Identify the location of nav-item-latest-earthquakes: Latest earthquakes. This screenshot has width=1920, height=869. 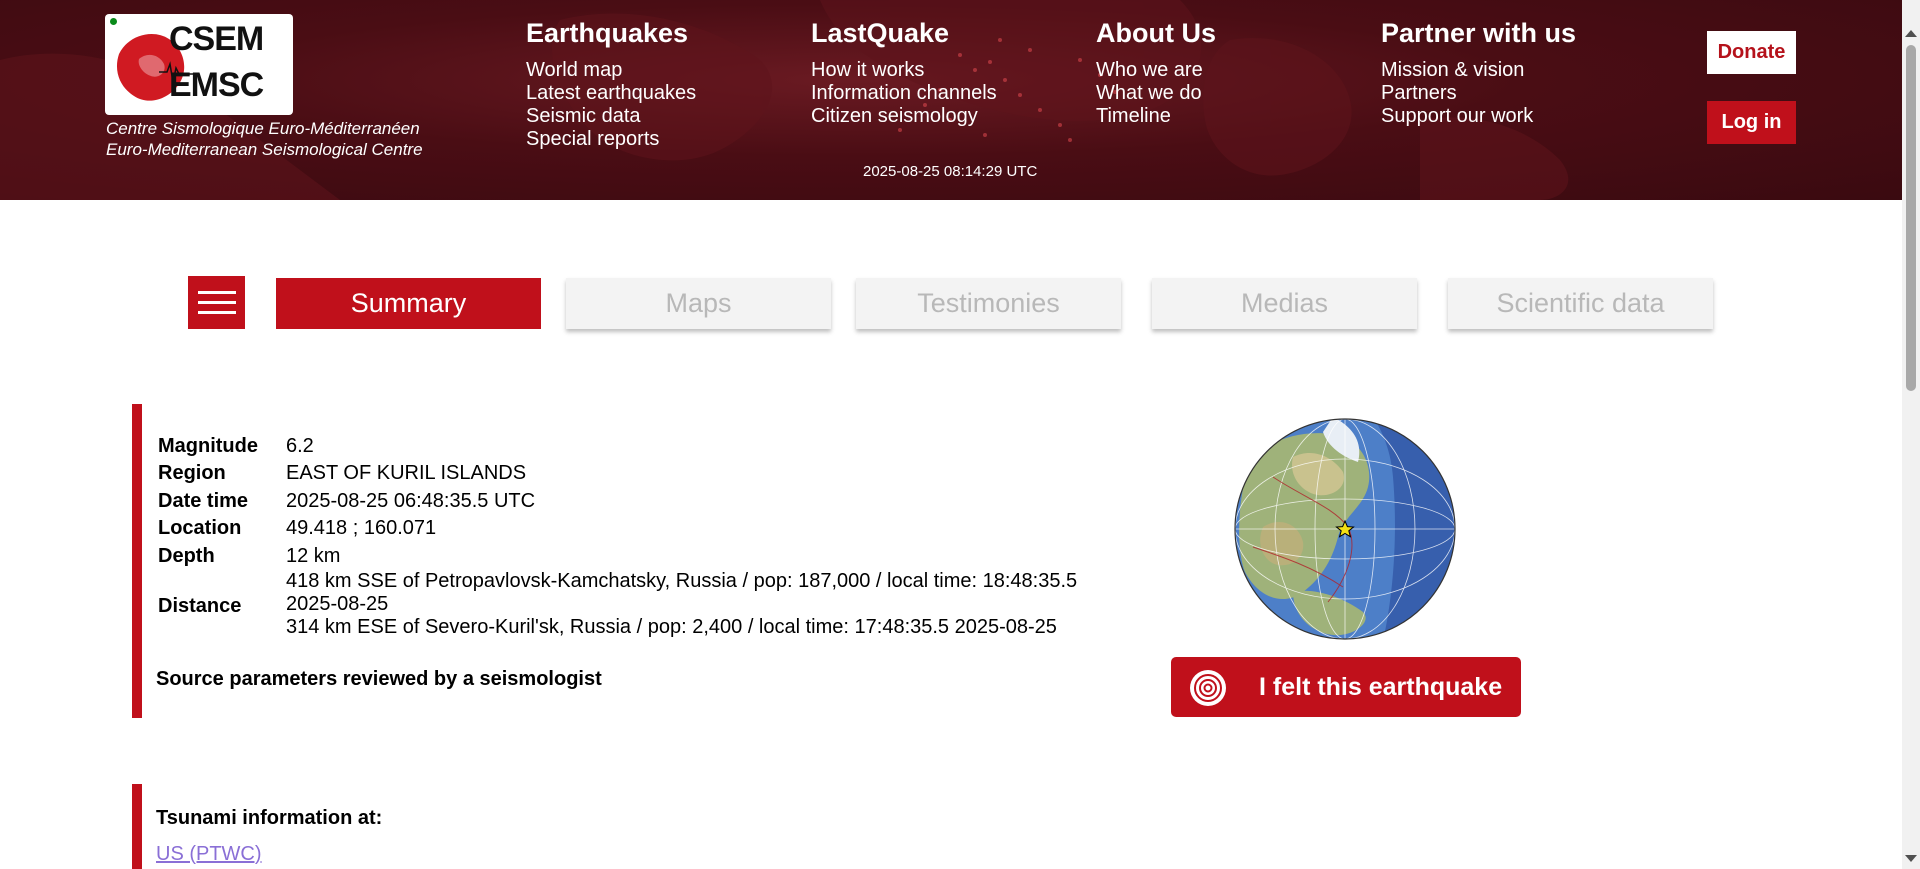
(611, 93).